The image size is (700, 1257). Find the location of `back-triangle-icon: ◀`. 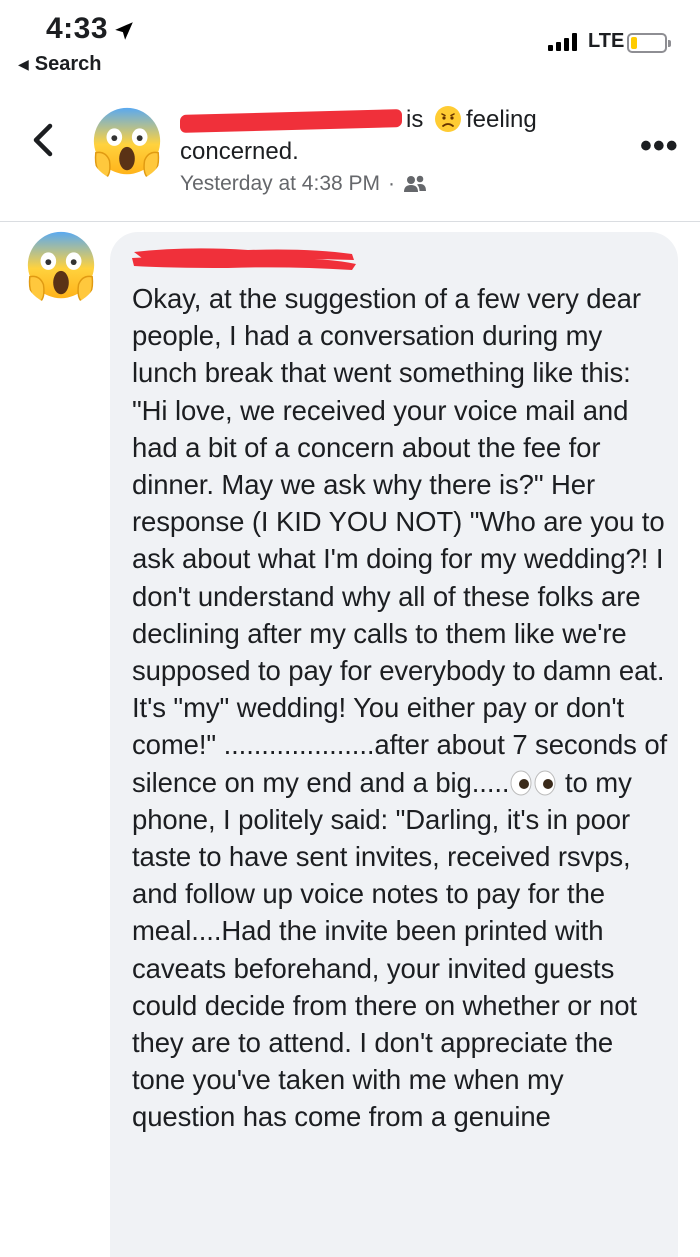

back-triangle-icon: ◀ is located at coordinates (23, 64).